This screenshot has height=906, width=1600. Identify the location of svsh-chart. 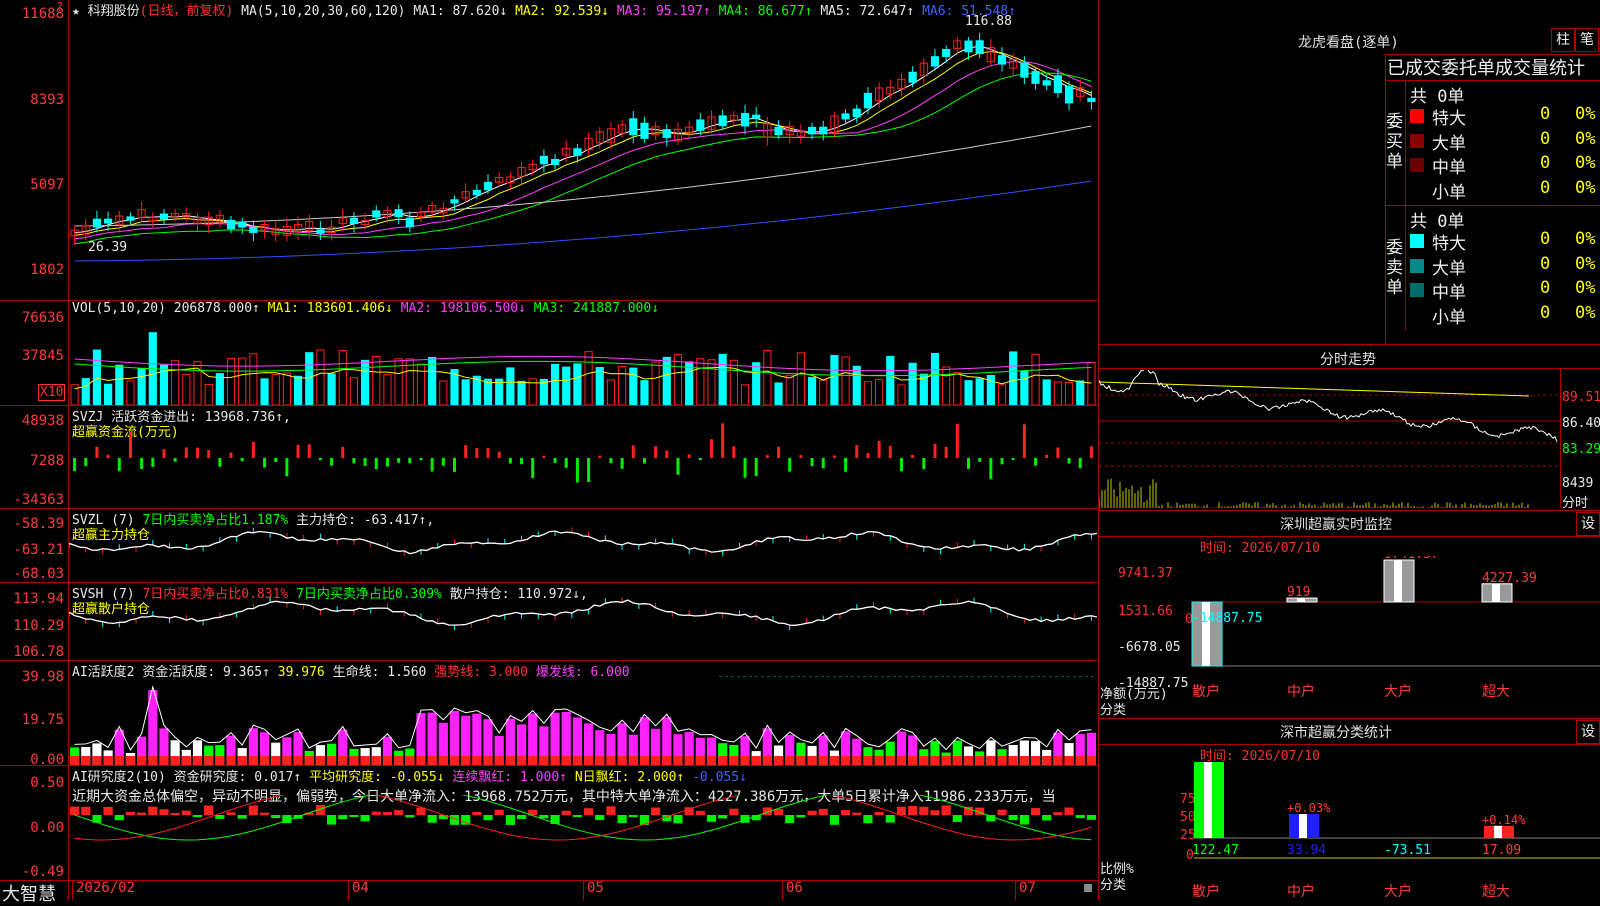
(583, 622).